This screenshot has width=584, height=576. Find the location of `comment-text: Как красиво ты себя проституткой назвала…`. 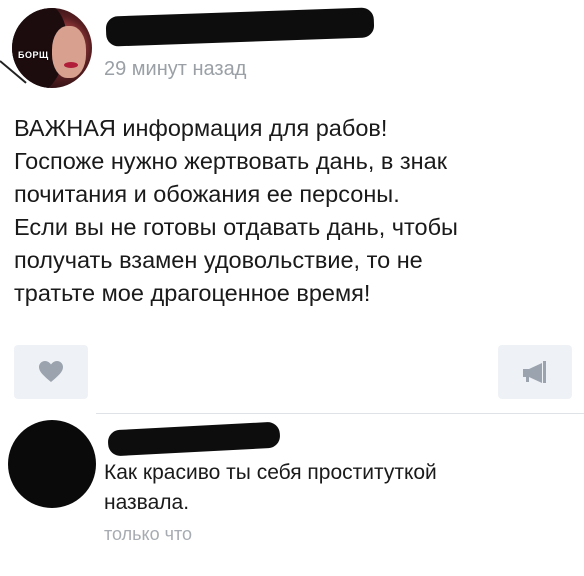

comment-text: Как красиво ты себя проституткой назвала… is located at coordinates (339, 488).